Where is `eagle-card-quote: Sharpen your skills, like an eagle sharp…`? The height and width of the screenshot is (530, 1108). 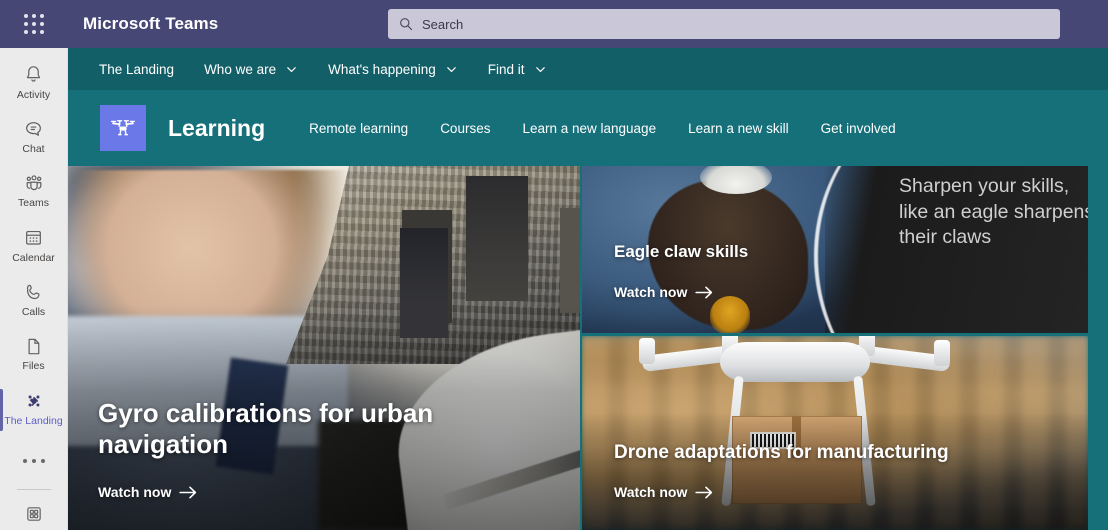
eagle-card-quote: Sharpen your skills, like an eagle sharp… is located at coordinates (993, 212).